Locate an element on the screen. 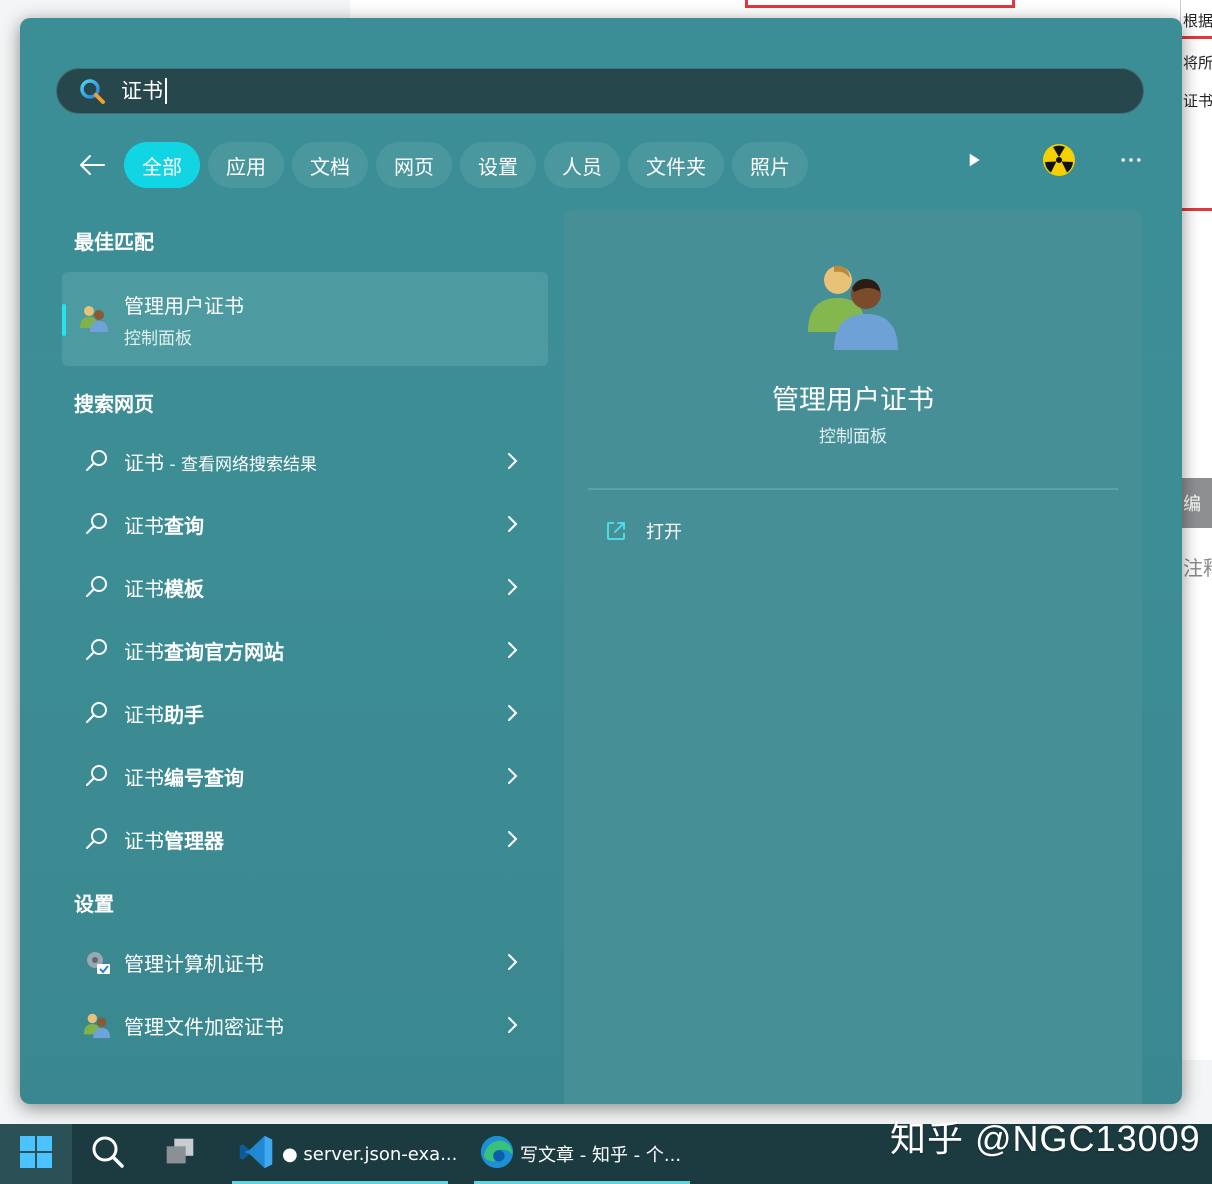 The width and height of the screenshot is (1212, 1184). open-external-icon is located at coordinates (616, 531).